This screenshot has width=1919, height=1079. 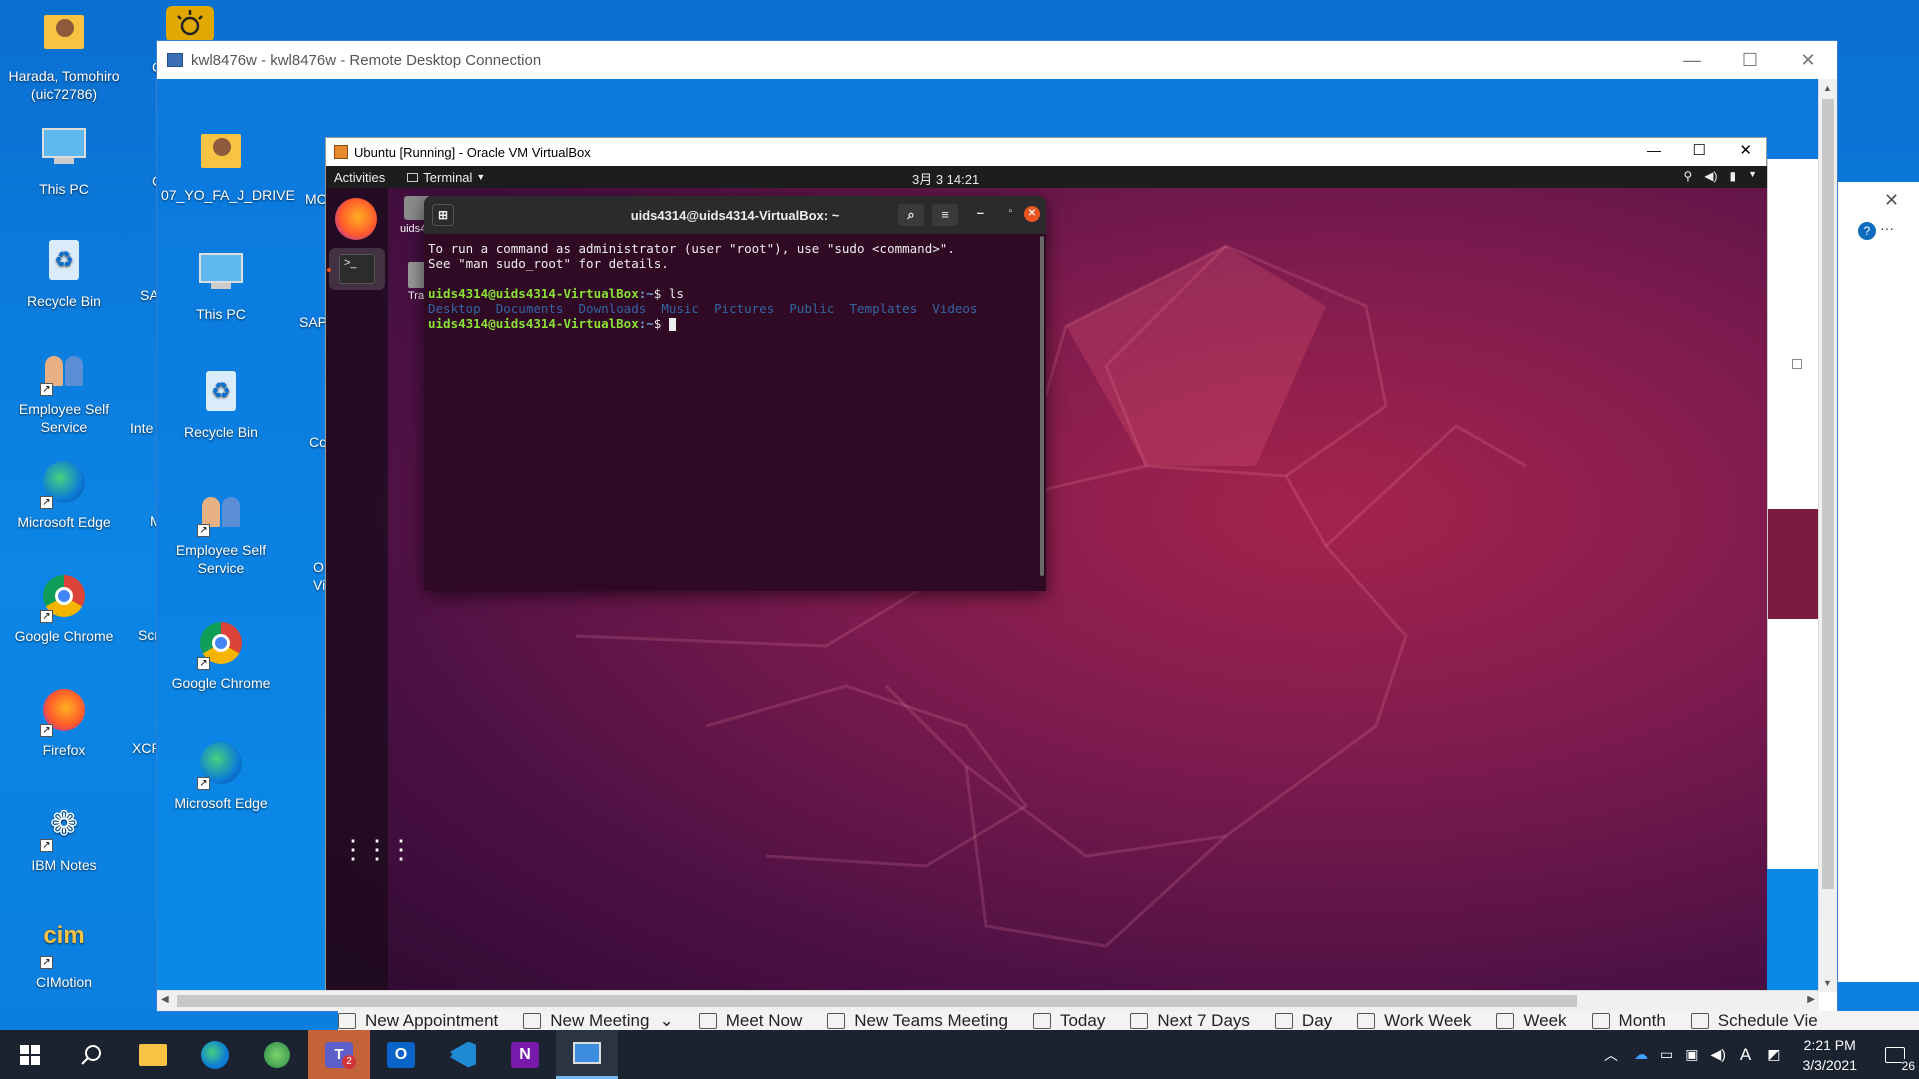 I want to click on prompt-path: :~, so click(x=646, y=293).